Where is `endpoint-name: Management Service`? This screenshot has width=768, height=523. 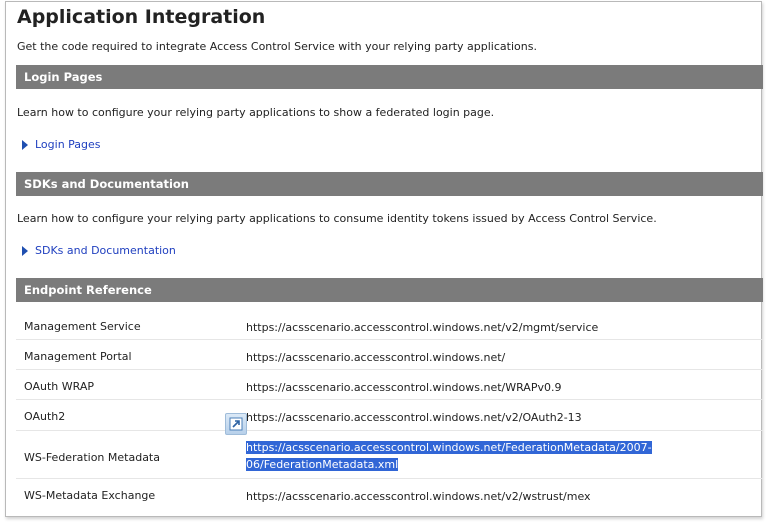 endpoint-name: Management Service is located at coordinates (82, 326).